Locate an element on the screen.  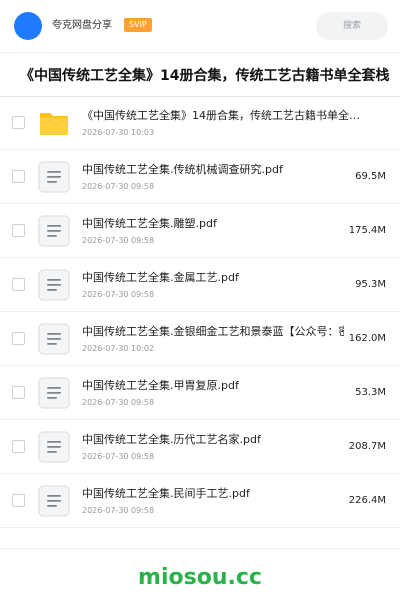
file-row: 中国传统工艺全集.民间手工艺.pdf 2026-07-30 09:58 226.4M is located at coordinates (200, 501).